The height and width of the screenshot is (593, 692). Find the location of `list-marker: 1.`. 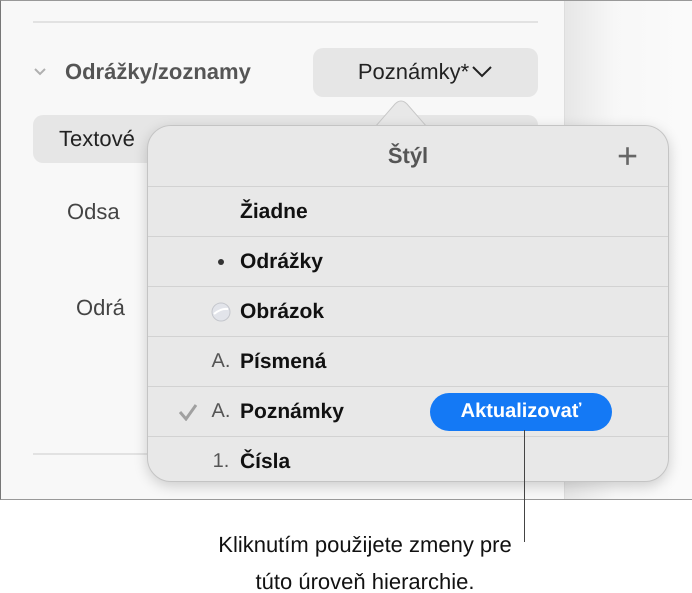

list-marker: 1. is located at coordinates (221, 461).